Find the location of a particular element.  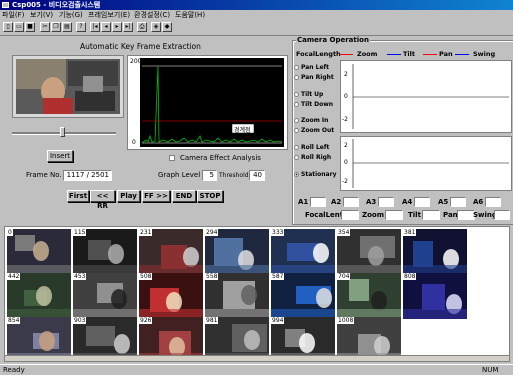

field-a3 is located at coordinates (386, 202).